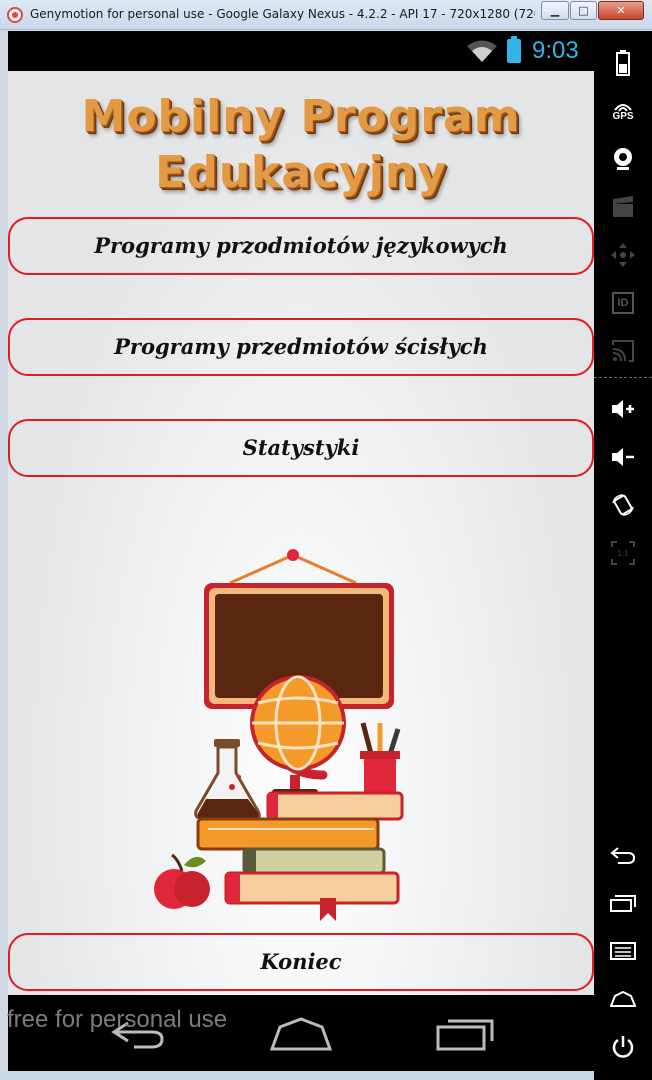 Image resolution: width=652 pixels, height=1080 pixels. What do you see at coordinates (623, 505) in the screenshot?
I see `rotate-icon` at bounding box center [623, 505].